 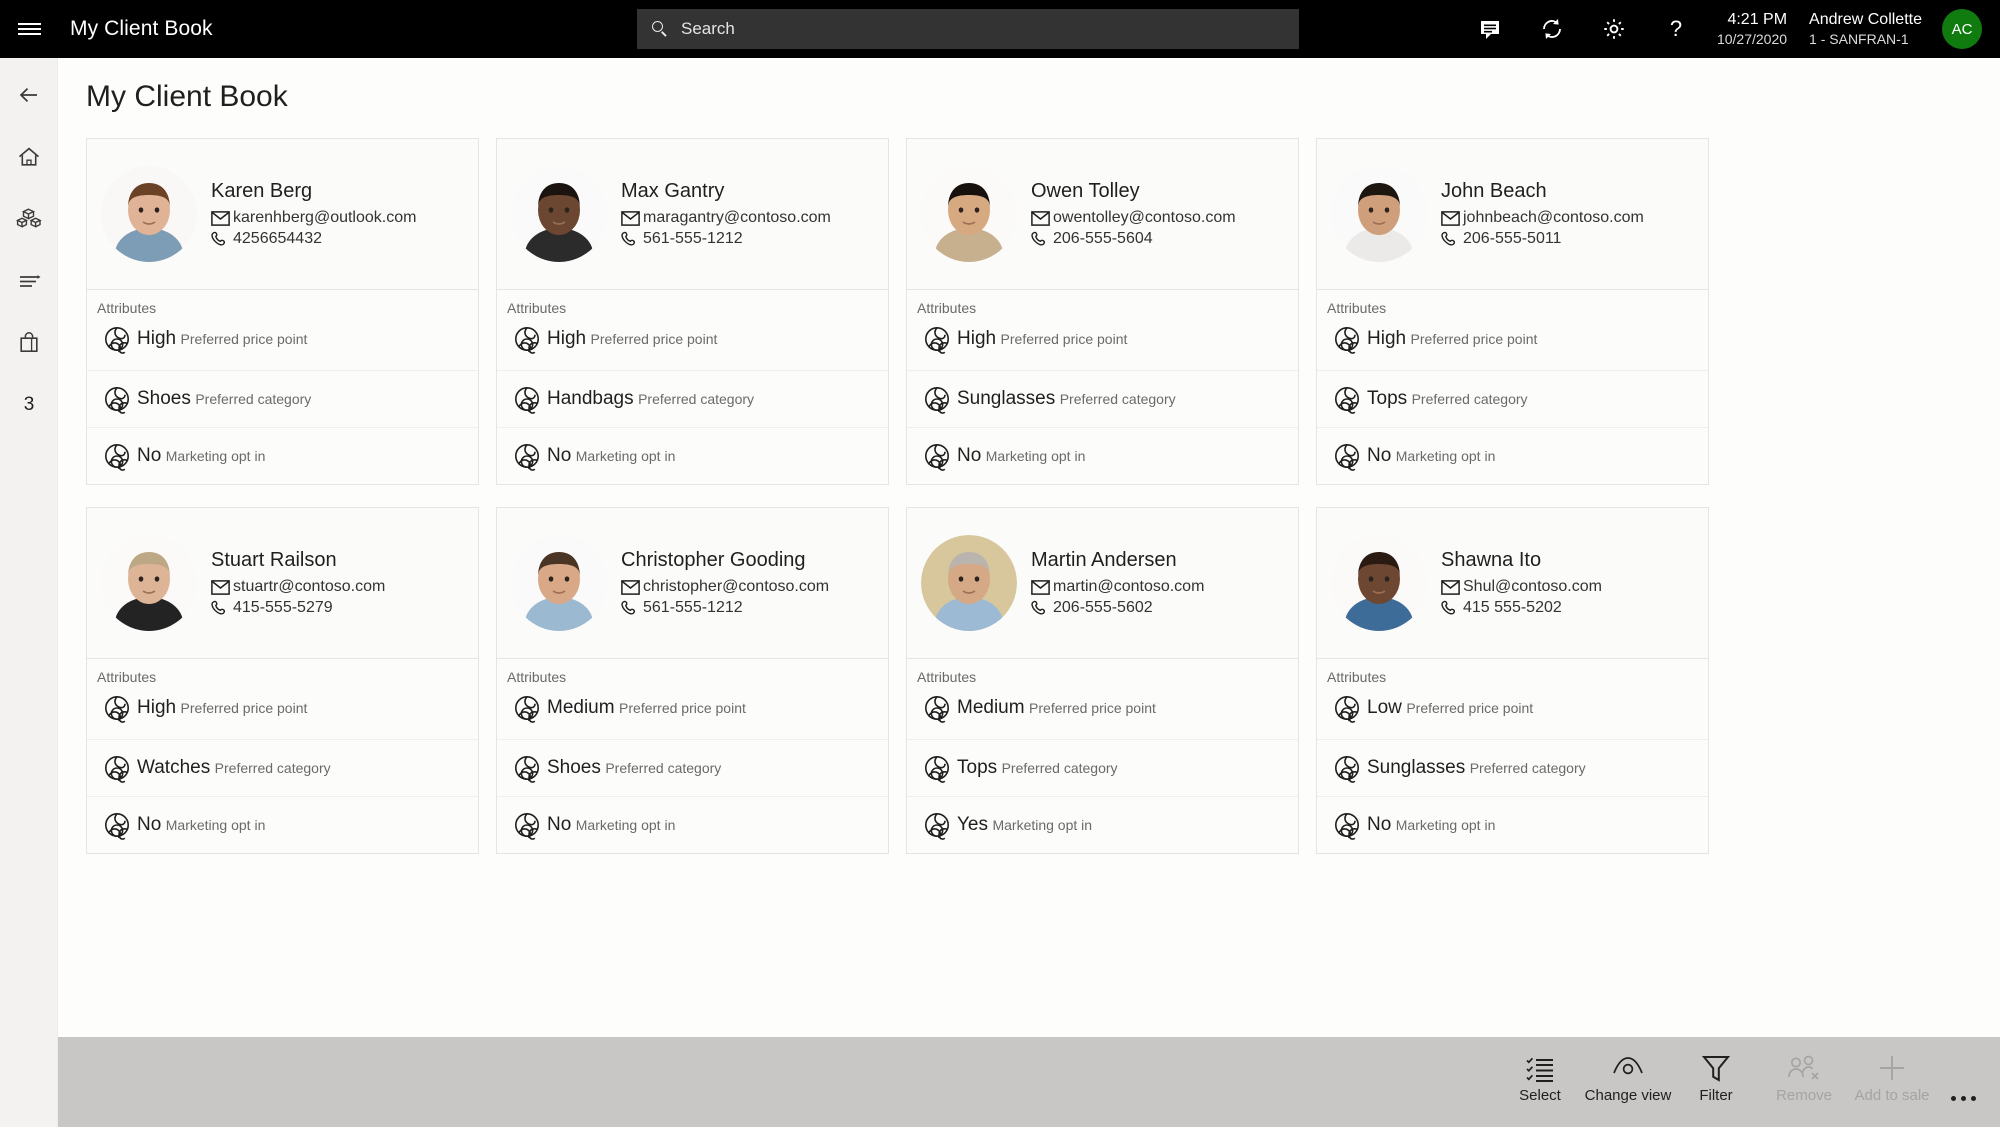 I want to click on client-email-line: owentolley@contoso.com, so click(x=1133, y=218).